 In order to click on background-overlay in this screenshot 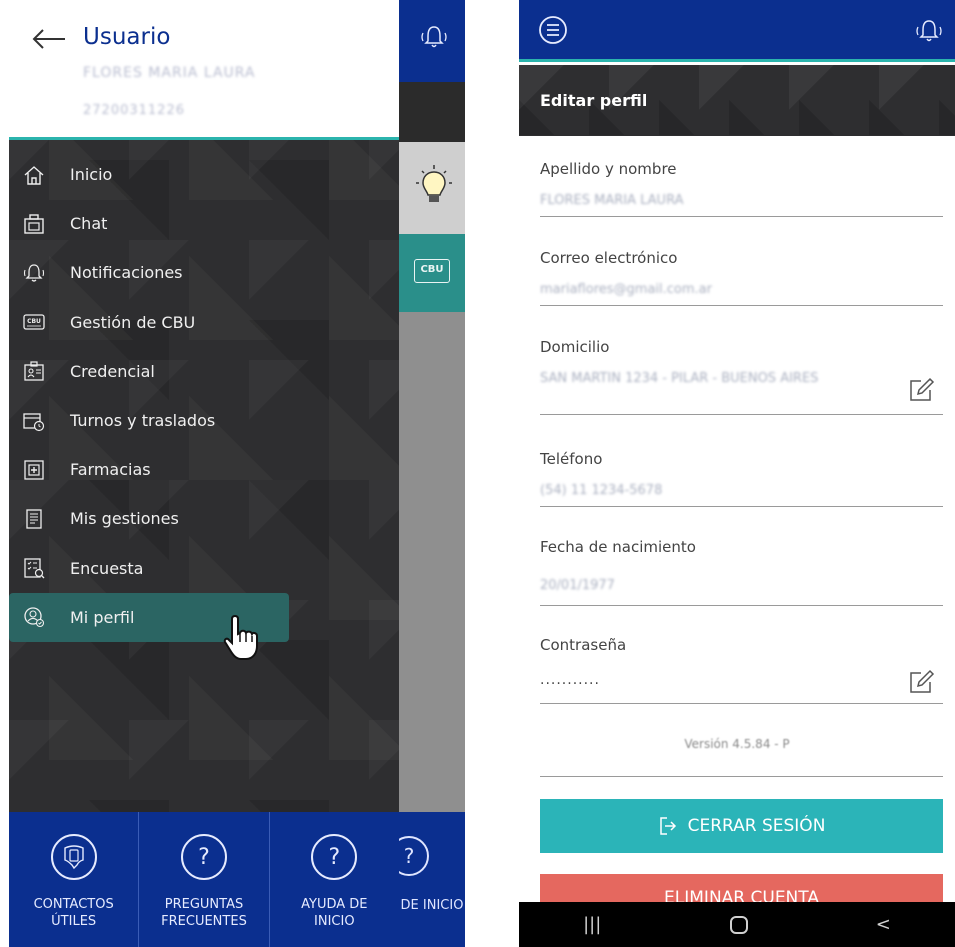, I will do `click(432, 562)`.